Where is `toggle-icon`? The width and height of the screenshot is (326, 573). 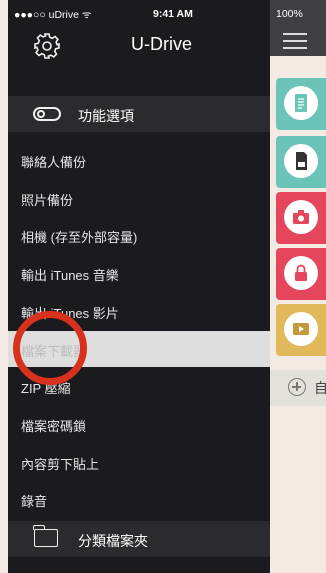
toggle-icon is located at coordinates (47, 114).